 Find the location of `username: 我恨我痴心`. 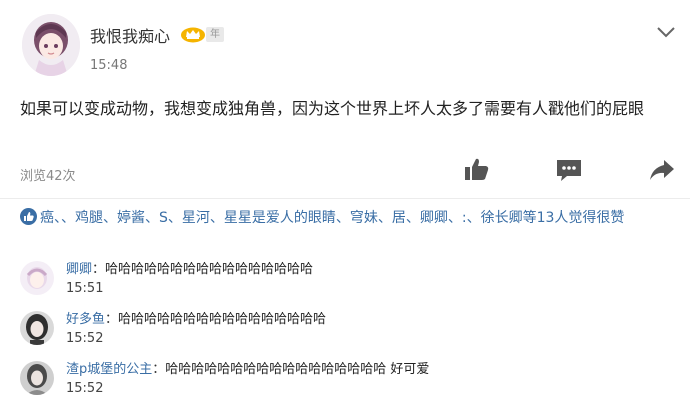

username: 我恨我痴心 is located at coordinates (130, 35).